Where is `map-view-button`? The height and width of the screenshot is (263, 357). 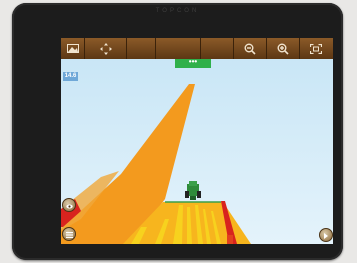
map-view-button is located at coordinates (73, 48).